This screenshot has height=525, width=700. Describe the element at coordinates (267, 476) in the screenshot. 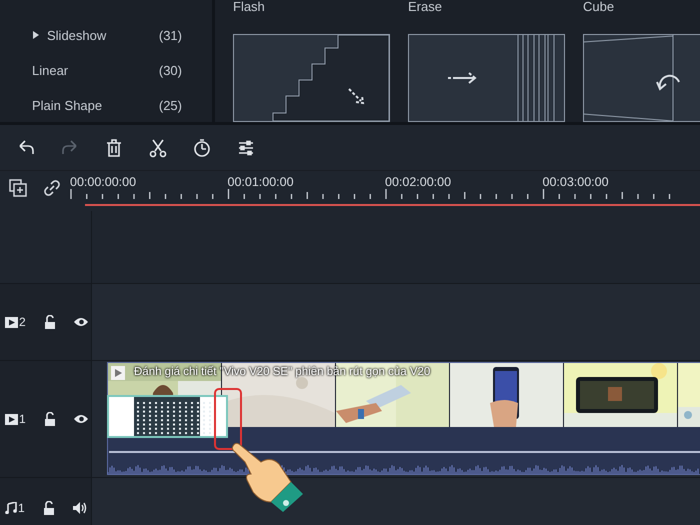

I see `pointing-hand-icon` at that location.